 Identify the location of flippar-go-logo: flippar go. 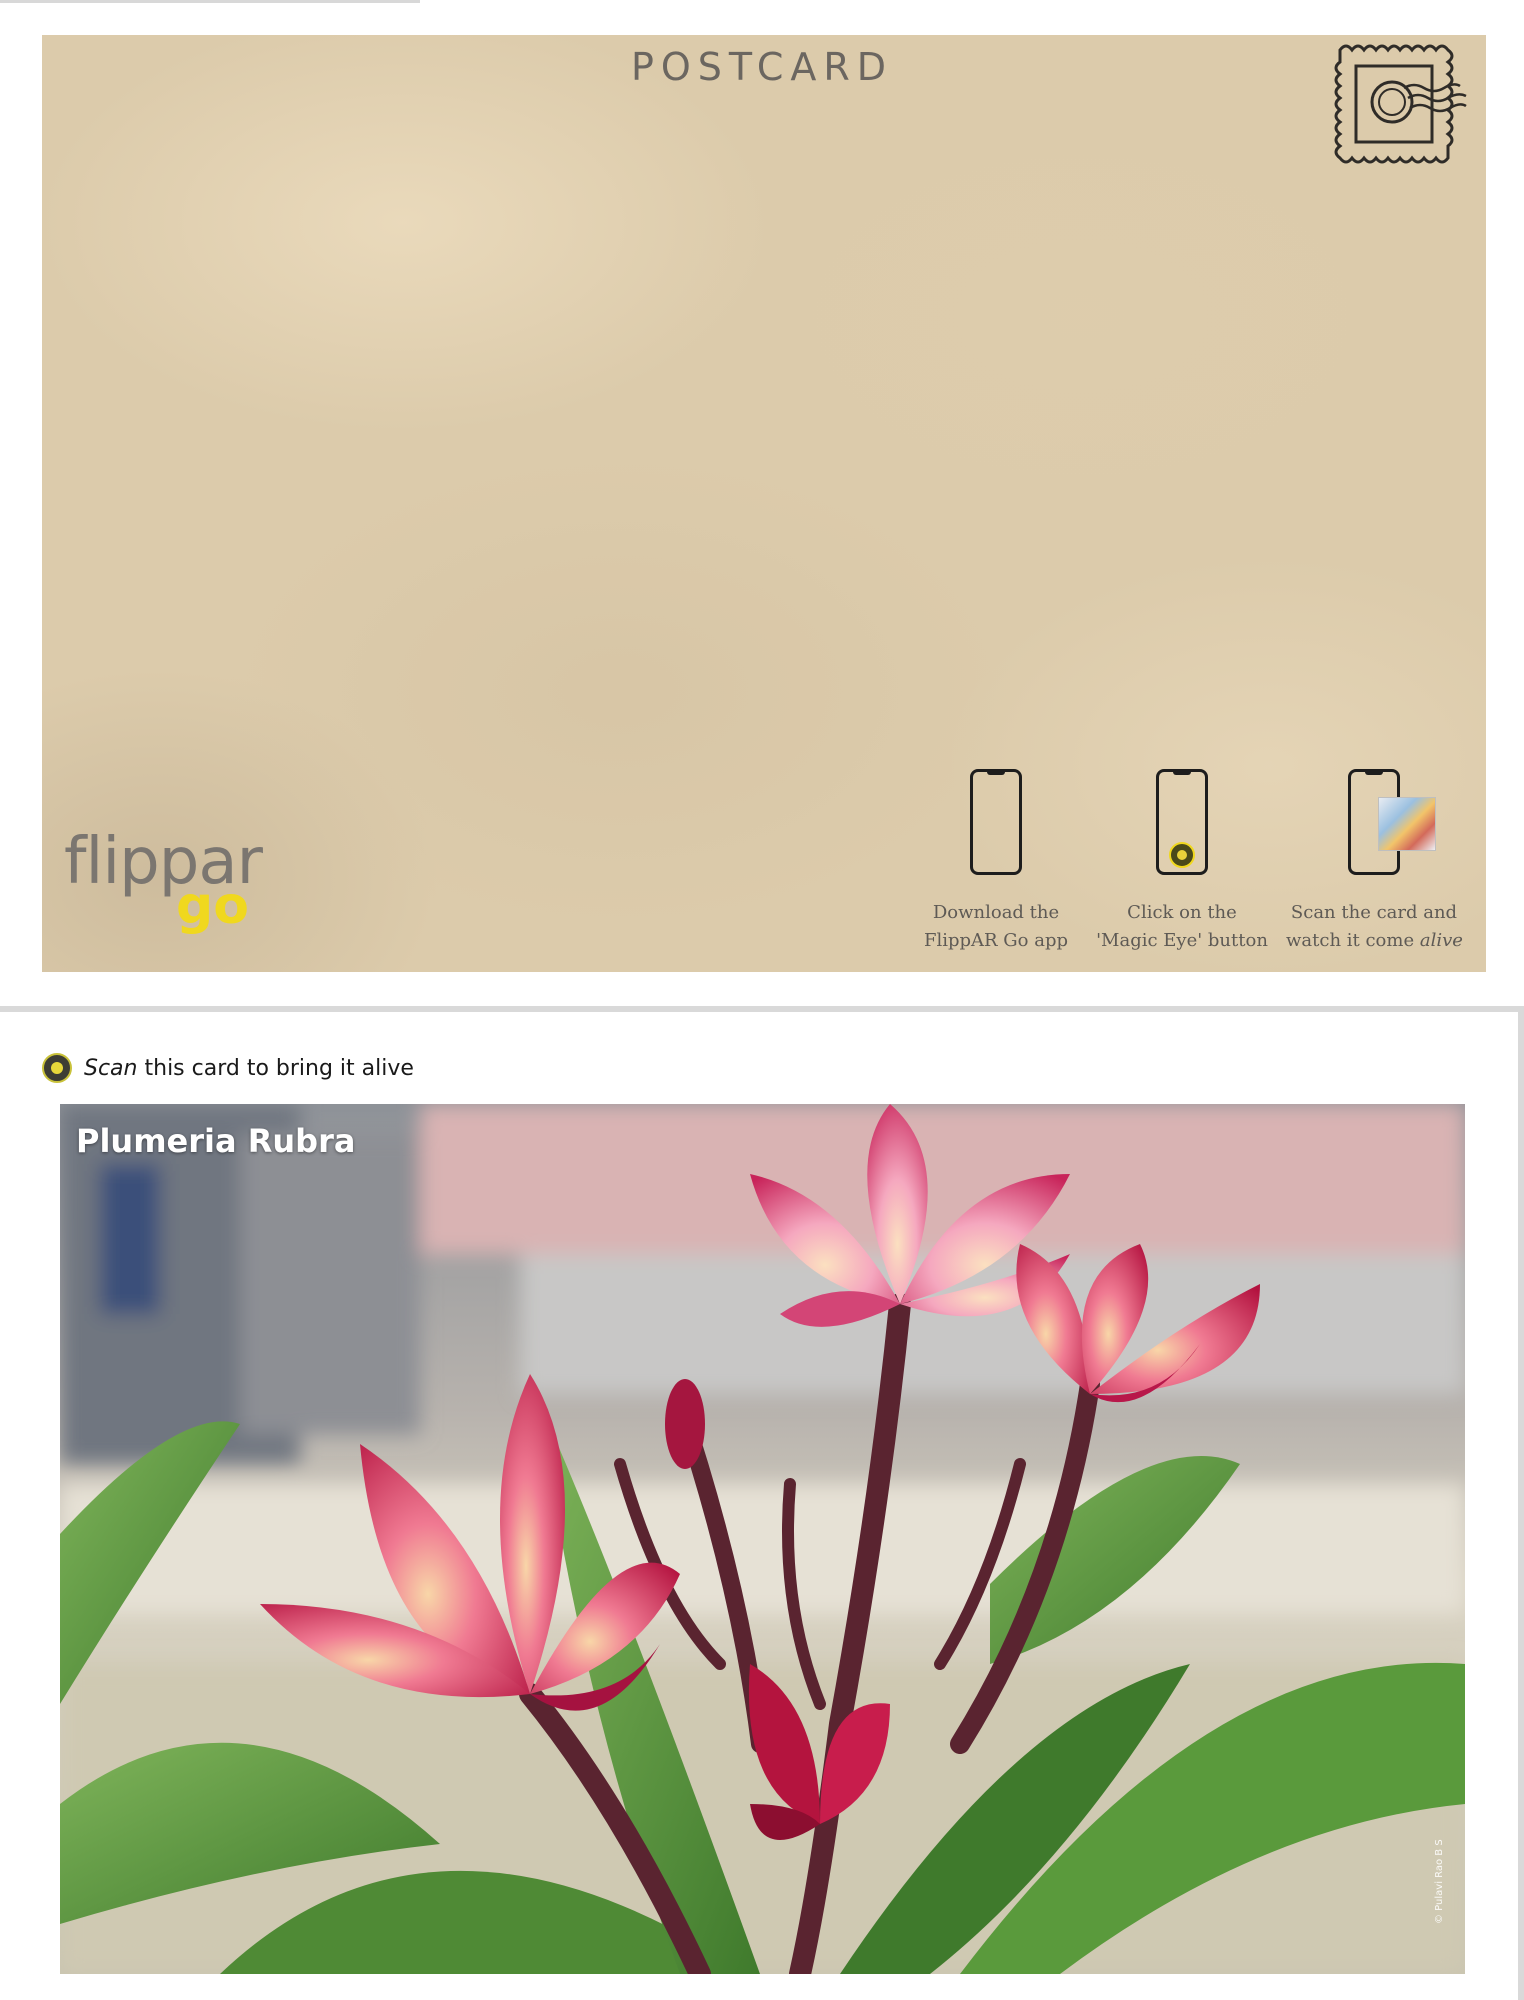
(164, 890).